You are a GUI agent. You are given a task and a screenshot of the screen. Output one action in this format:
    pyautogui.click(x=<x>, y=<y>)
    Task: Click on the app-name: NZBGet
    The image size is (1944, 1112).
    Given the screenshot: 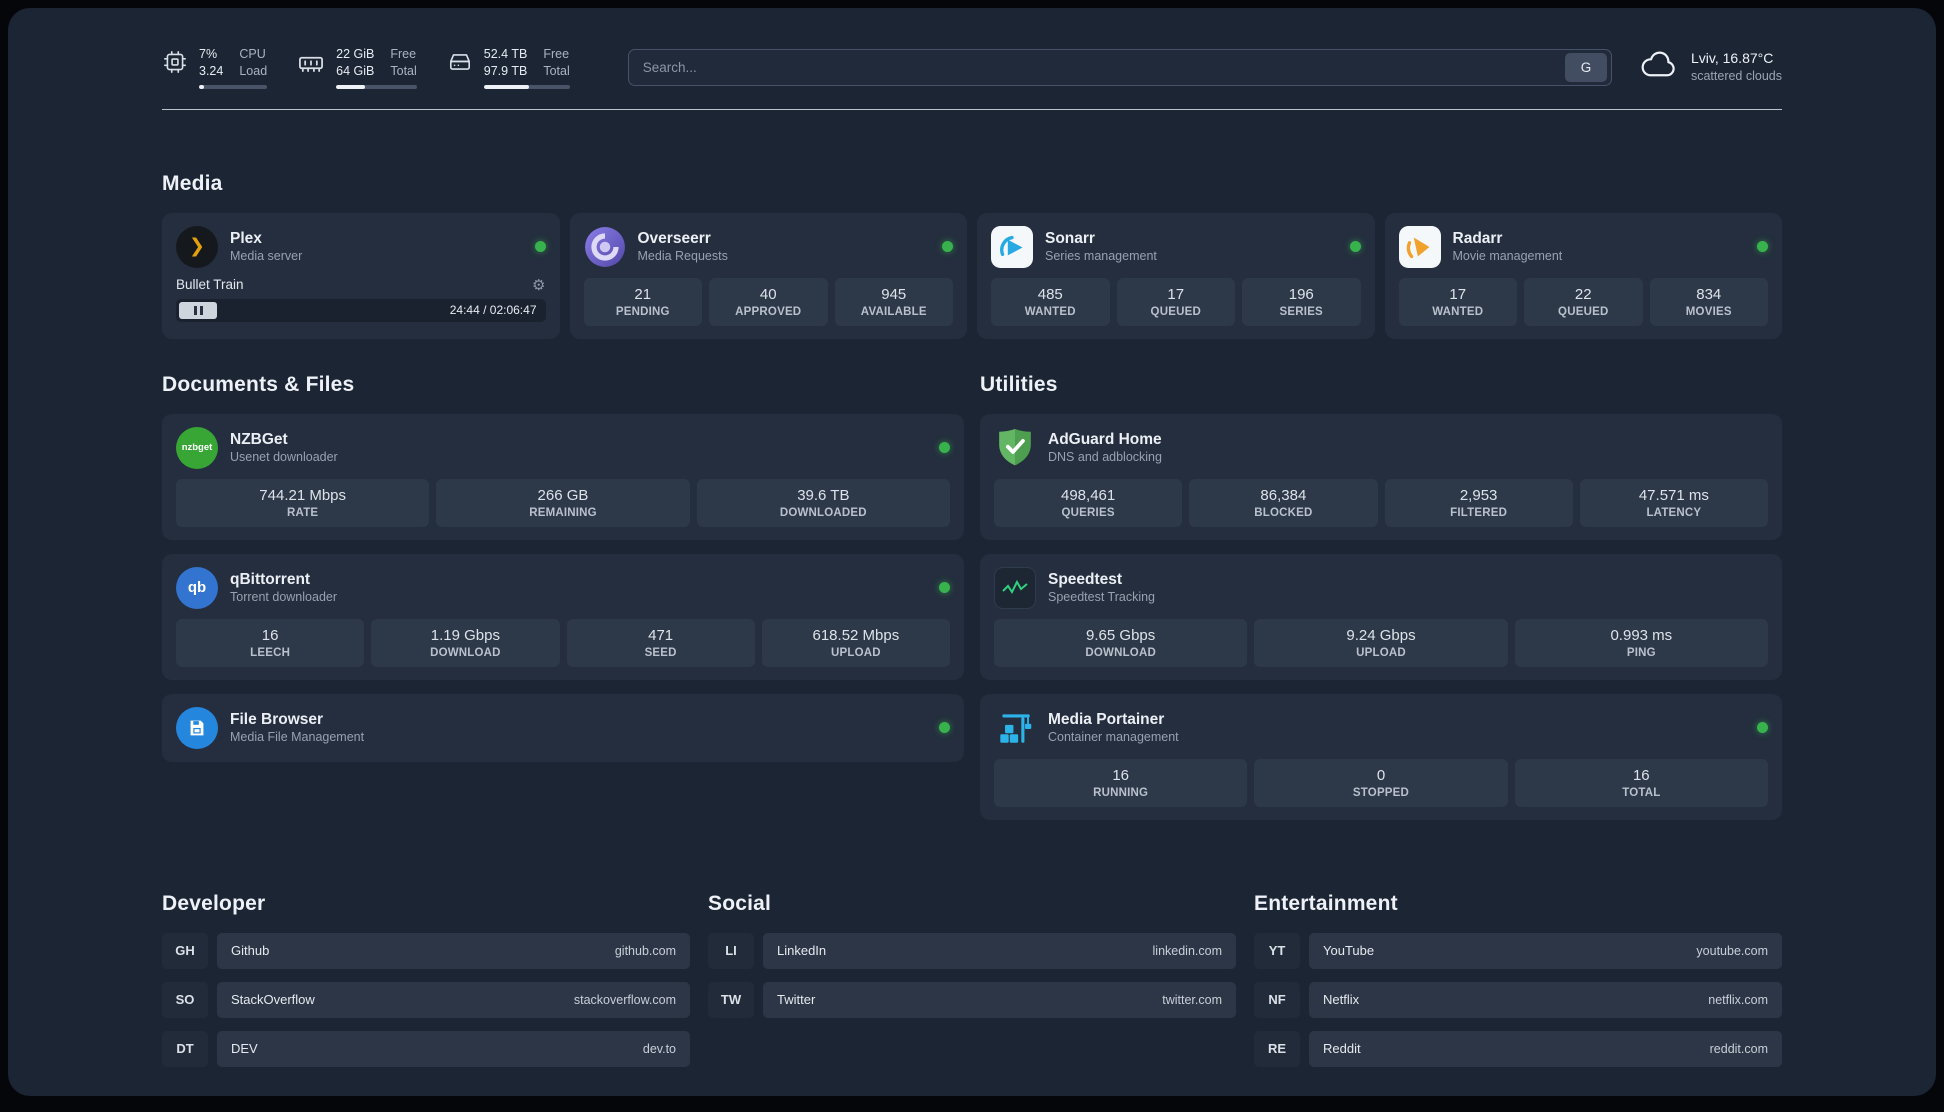 What is the action you would take?
    pyautogui.click(x=259, y=439)
    